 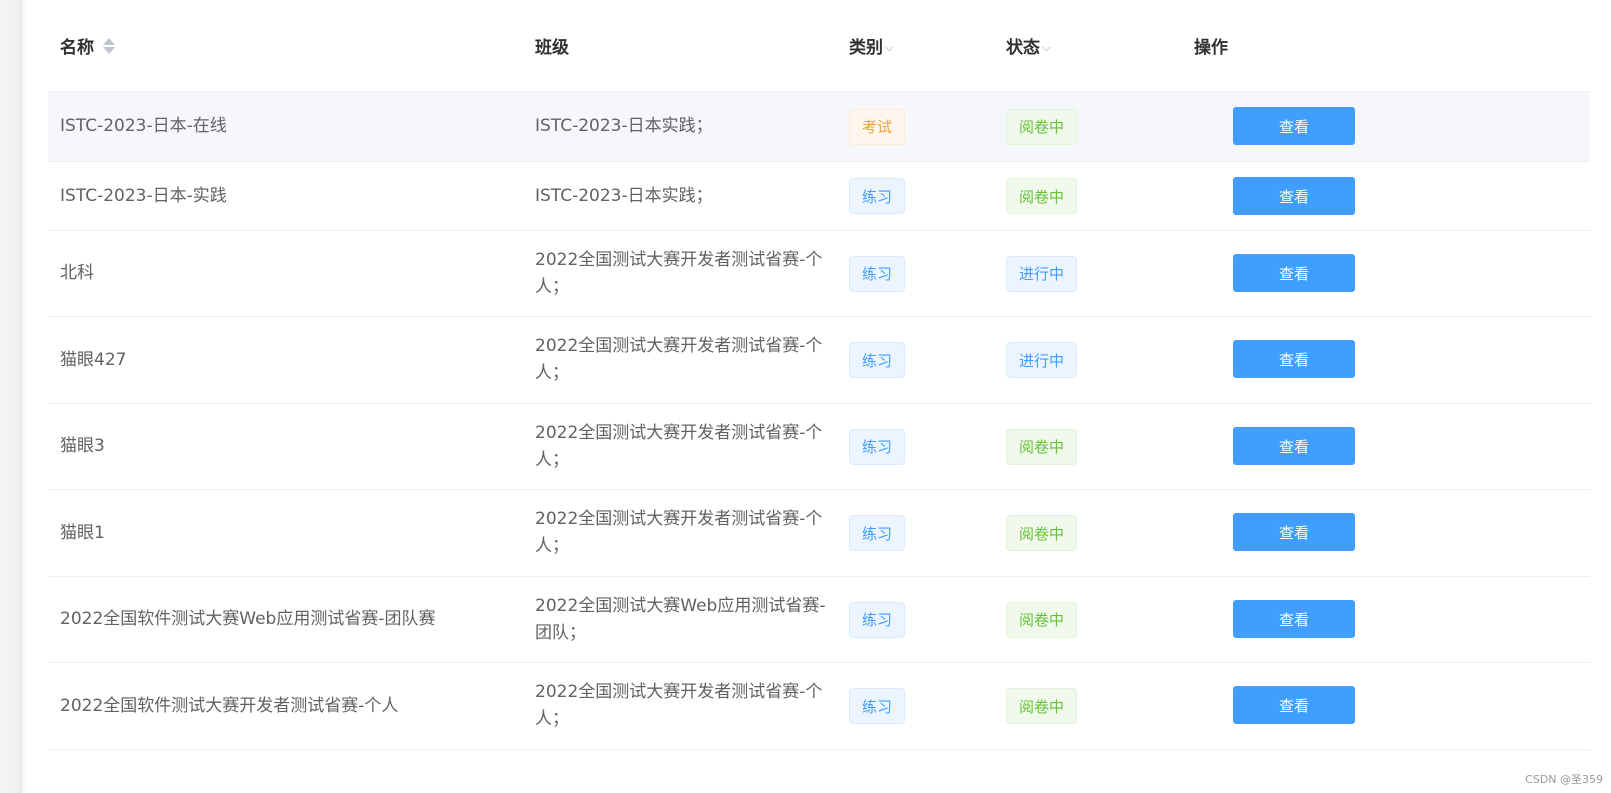 What do you see at coordinates (1086, 45) in the screenshot?
I see `header-status: 状态 ⌵` at bounding box center [1086, 45].